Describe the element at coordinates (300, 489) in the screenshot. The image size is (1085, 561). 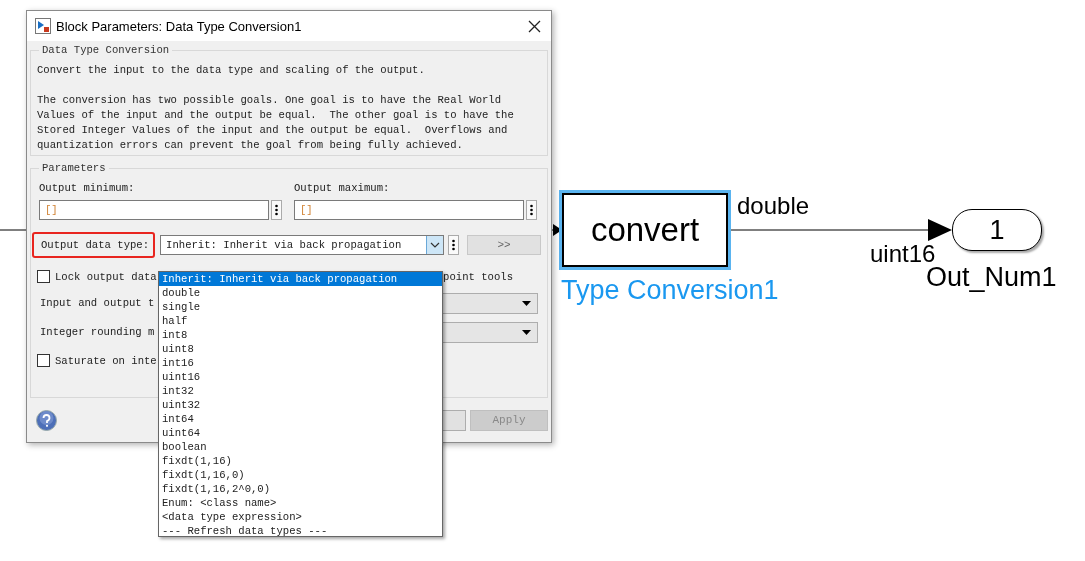
I see `dropdown-option: fixdt(1,16,2^0,0)` at that location.